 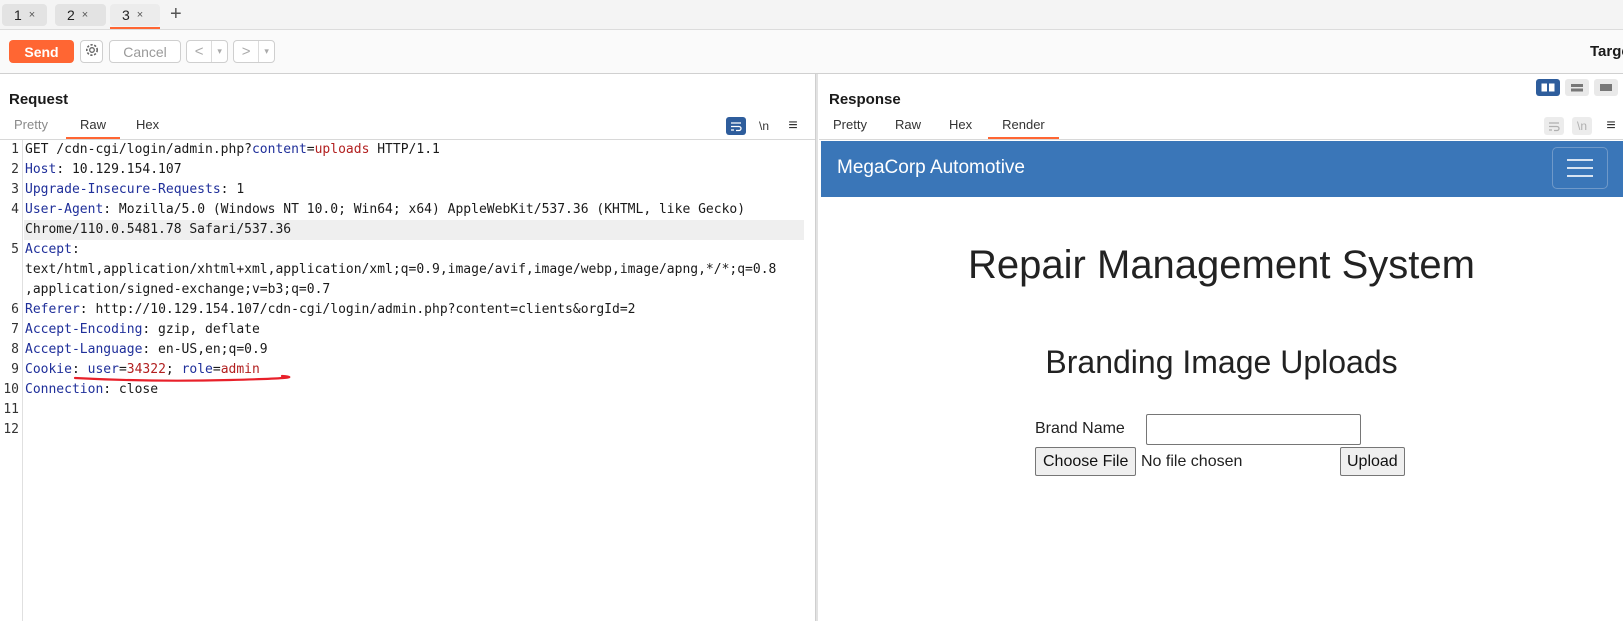 I want to click on back-button: < ▾, so click(x=207, y=51).